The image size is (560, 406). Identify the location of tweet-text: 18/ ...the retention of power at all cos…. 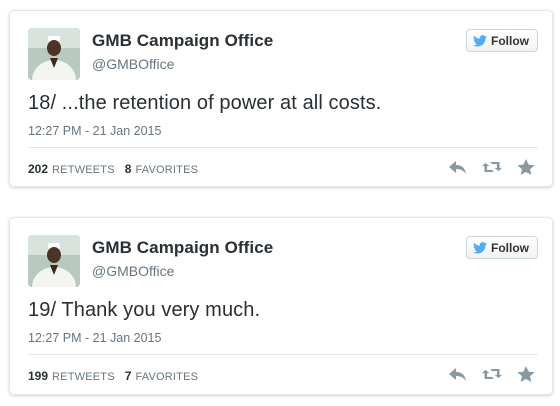
(205, 103).